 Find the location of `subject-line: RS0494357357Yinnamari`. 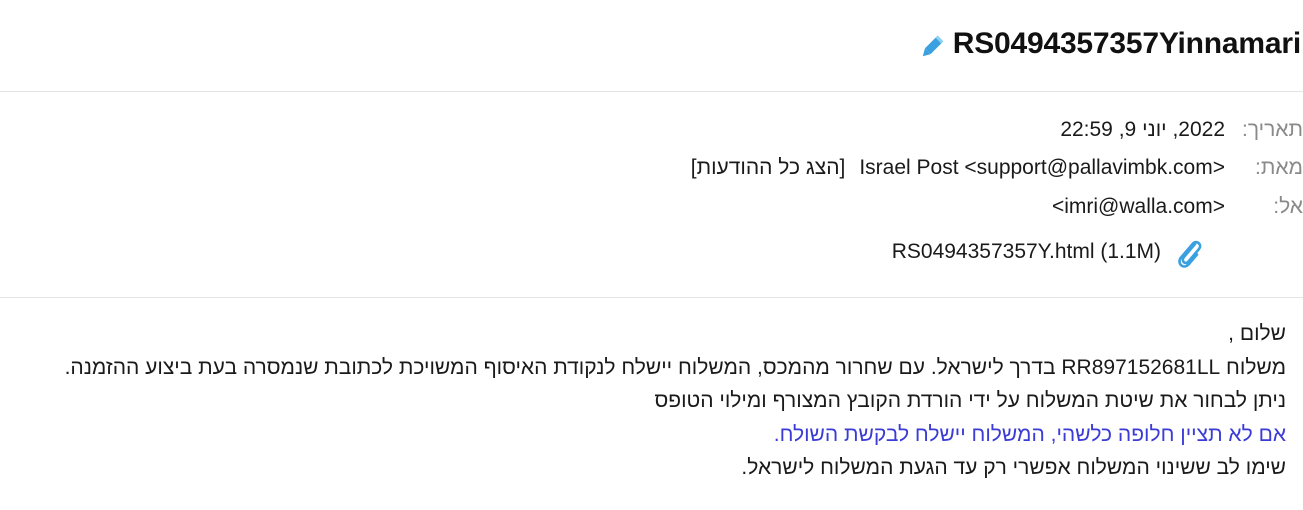

subject-line: RS0494357357Yinnamari is located at coordinates (1109, 44).